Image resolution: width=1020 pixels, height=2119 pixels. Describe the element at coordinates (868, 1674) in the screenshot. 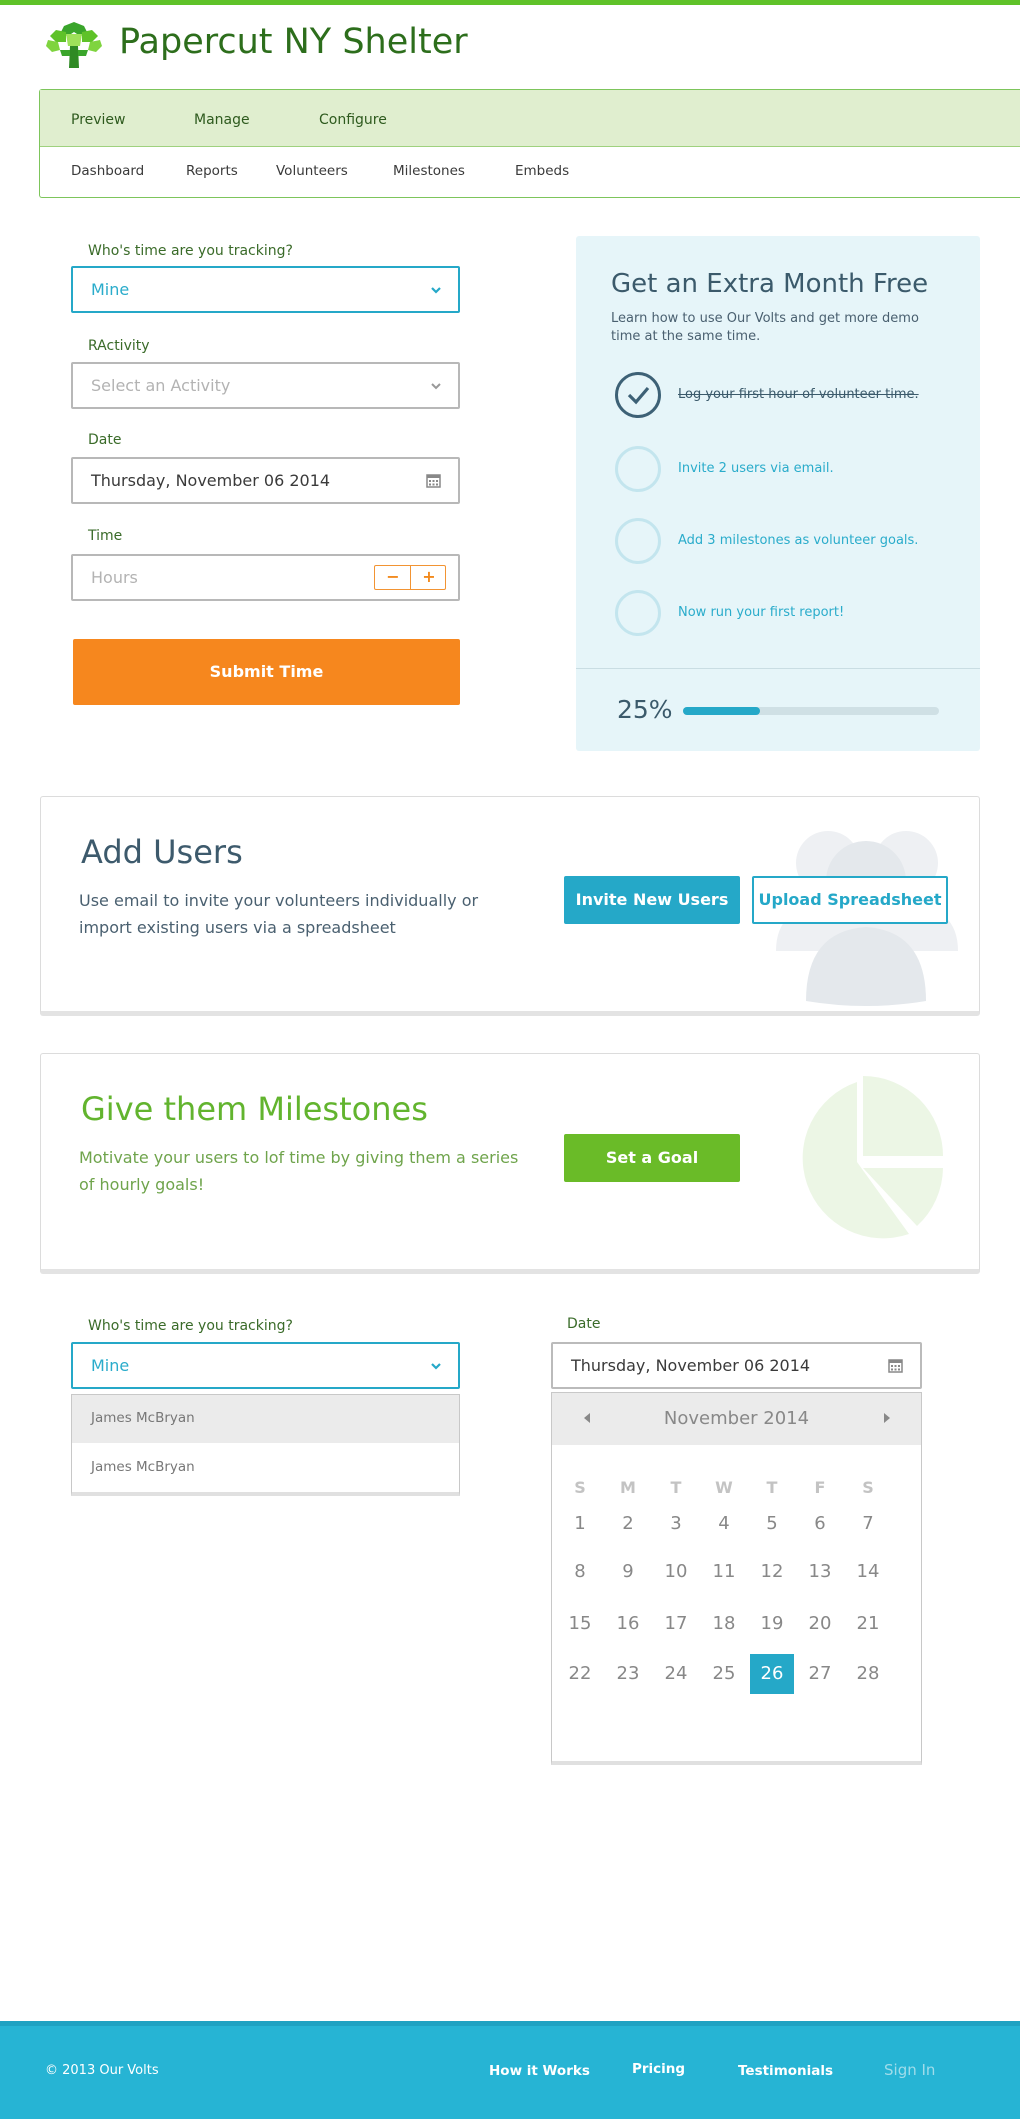

I see `calendar-day: 28` at that location.